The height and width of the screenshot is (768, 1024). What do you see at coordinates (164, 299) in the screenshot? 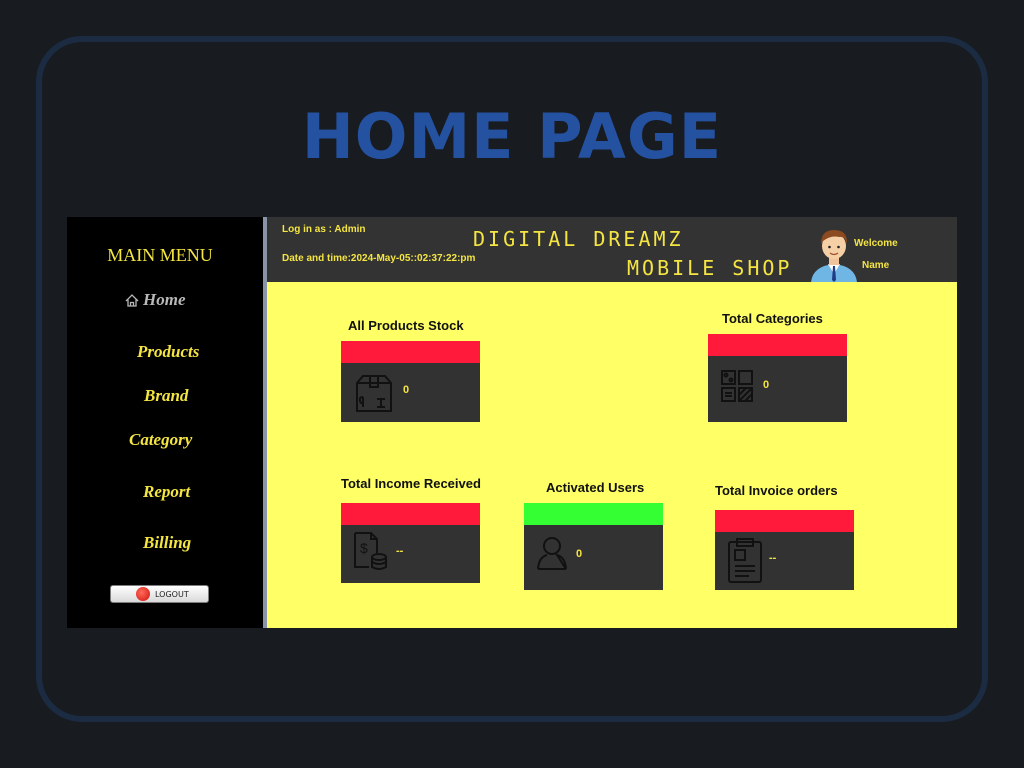
I see `sidebar-item-label: Home` at bounding box center [164, 299].